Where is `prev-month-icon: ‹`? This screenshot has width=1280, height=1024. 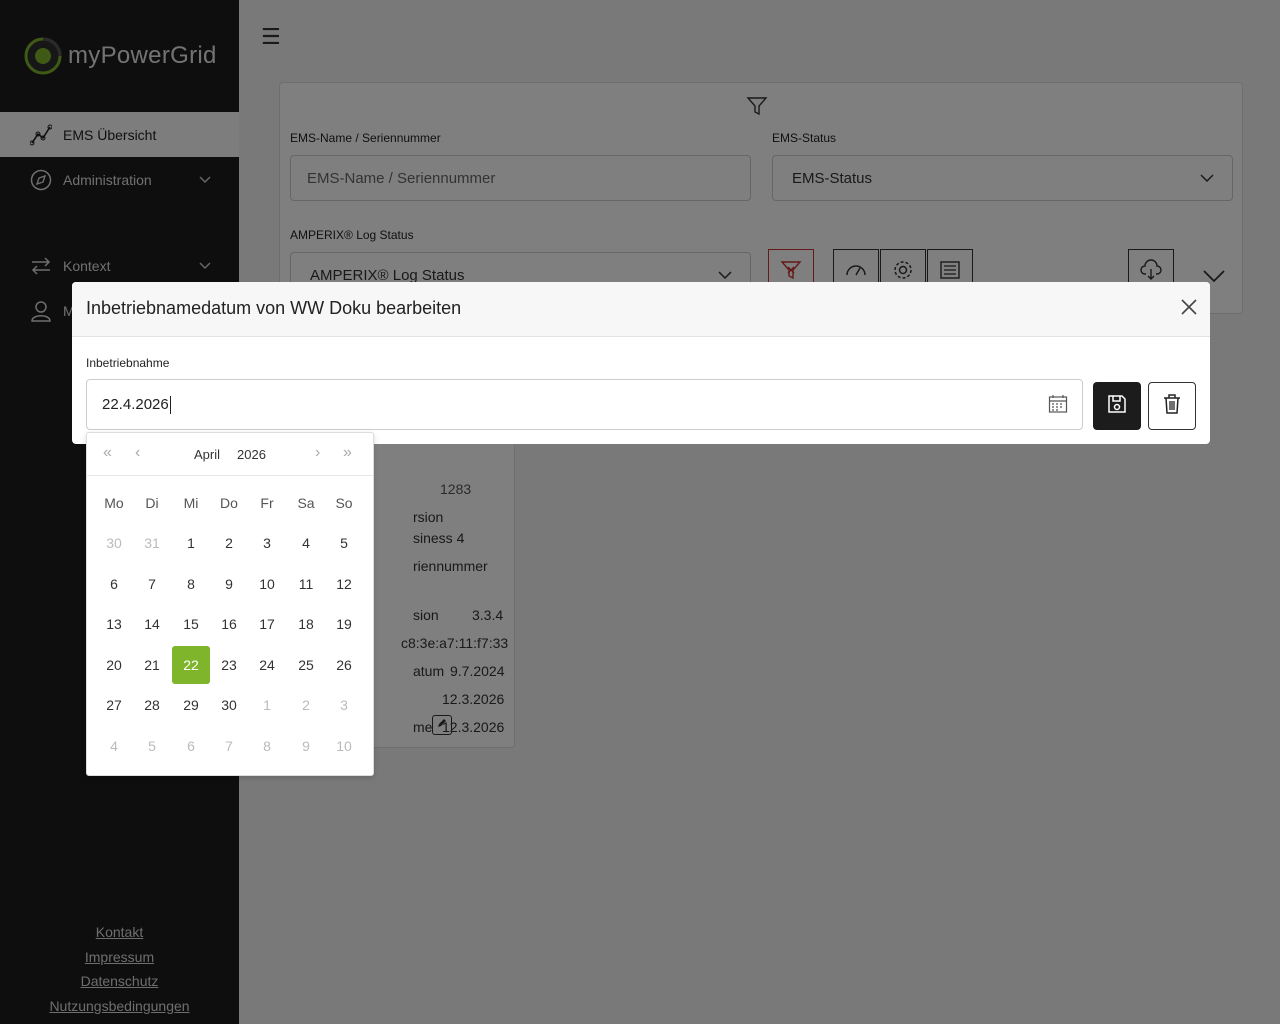 prev-month-icon: ‹ is located at coordinates (137, 453).